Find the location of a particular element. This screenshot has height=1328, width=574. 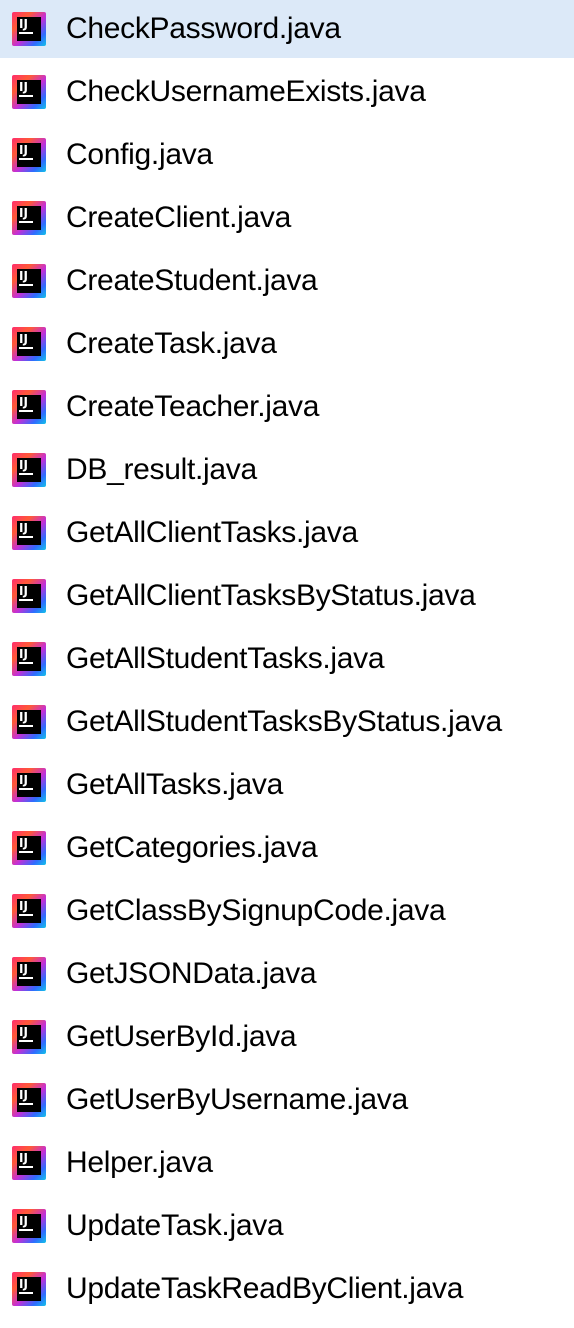

file-name: CreateClient.java is located at coordinates (179, 217).